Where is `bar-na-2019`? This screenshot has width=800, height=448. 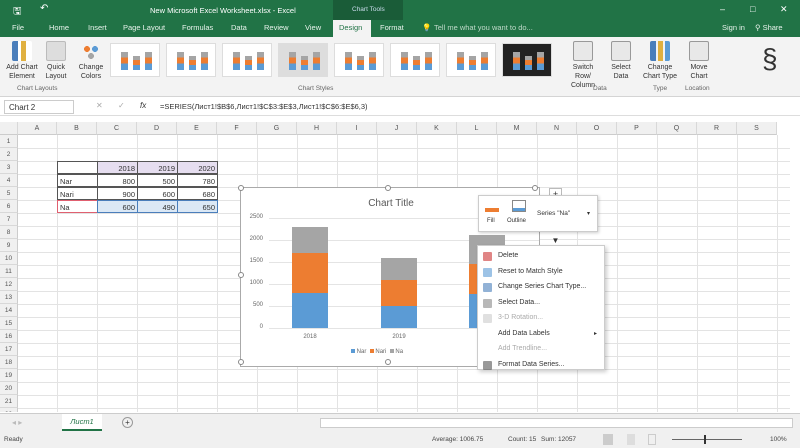 bar-na-2019 is located at coordinates (399, 269).